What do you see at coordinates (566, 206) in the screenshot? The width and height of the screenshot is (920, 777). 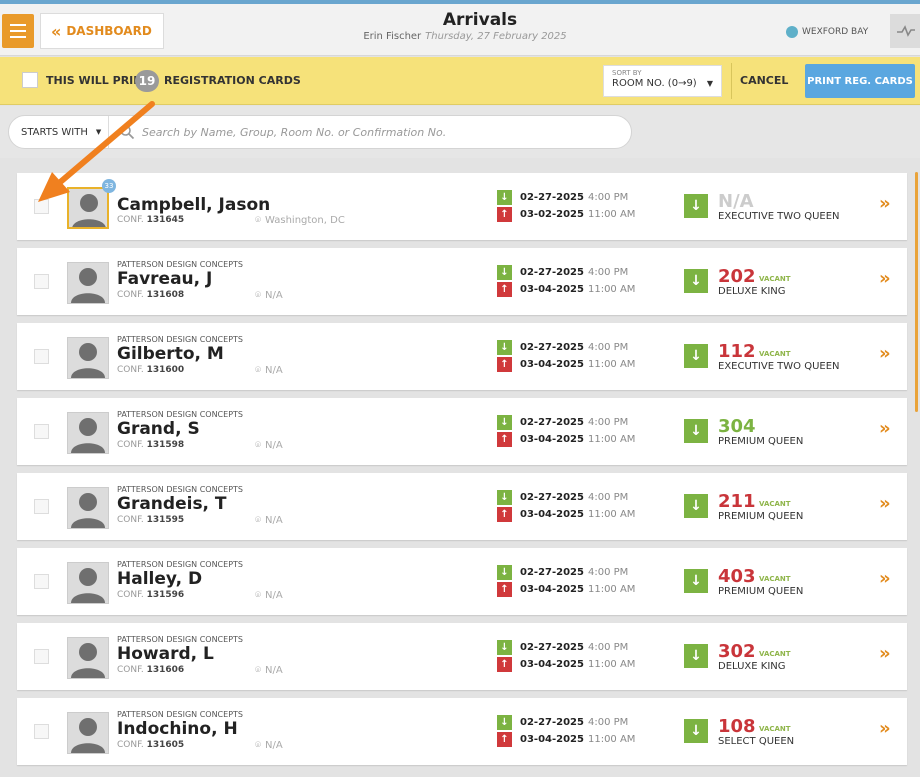 I see `stay-dates: ↓ 02-27-2025 4:00 PM ↑ 03-02-2025 11:00 AM` at bounding box center [566, 206].